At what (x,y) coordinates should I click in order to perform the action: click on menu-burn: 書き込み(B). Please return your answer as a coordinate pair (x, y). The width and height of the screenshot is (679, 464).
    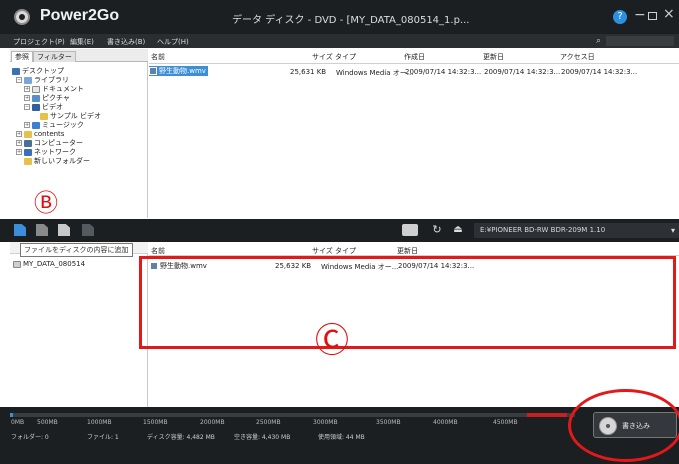
    Looking at the image, I should click on (126, 42).